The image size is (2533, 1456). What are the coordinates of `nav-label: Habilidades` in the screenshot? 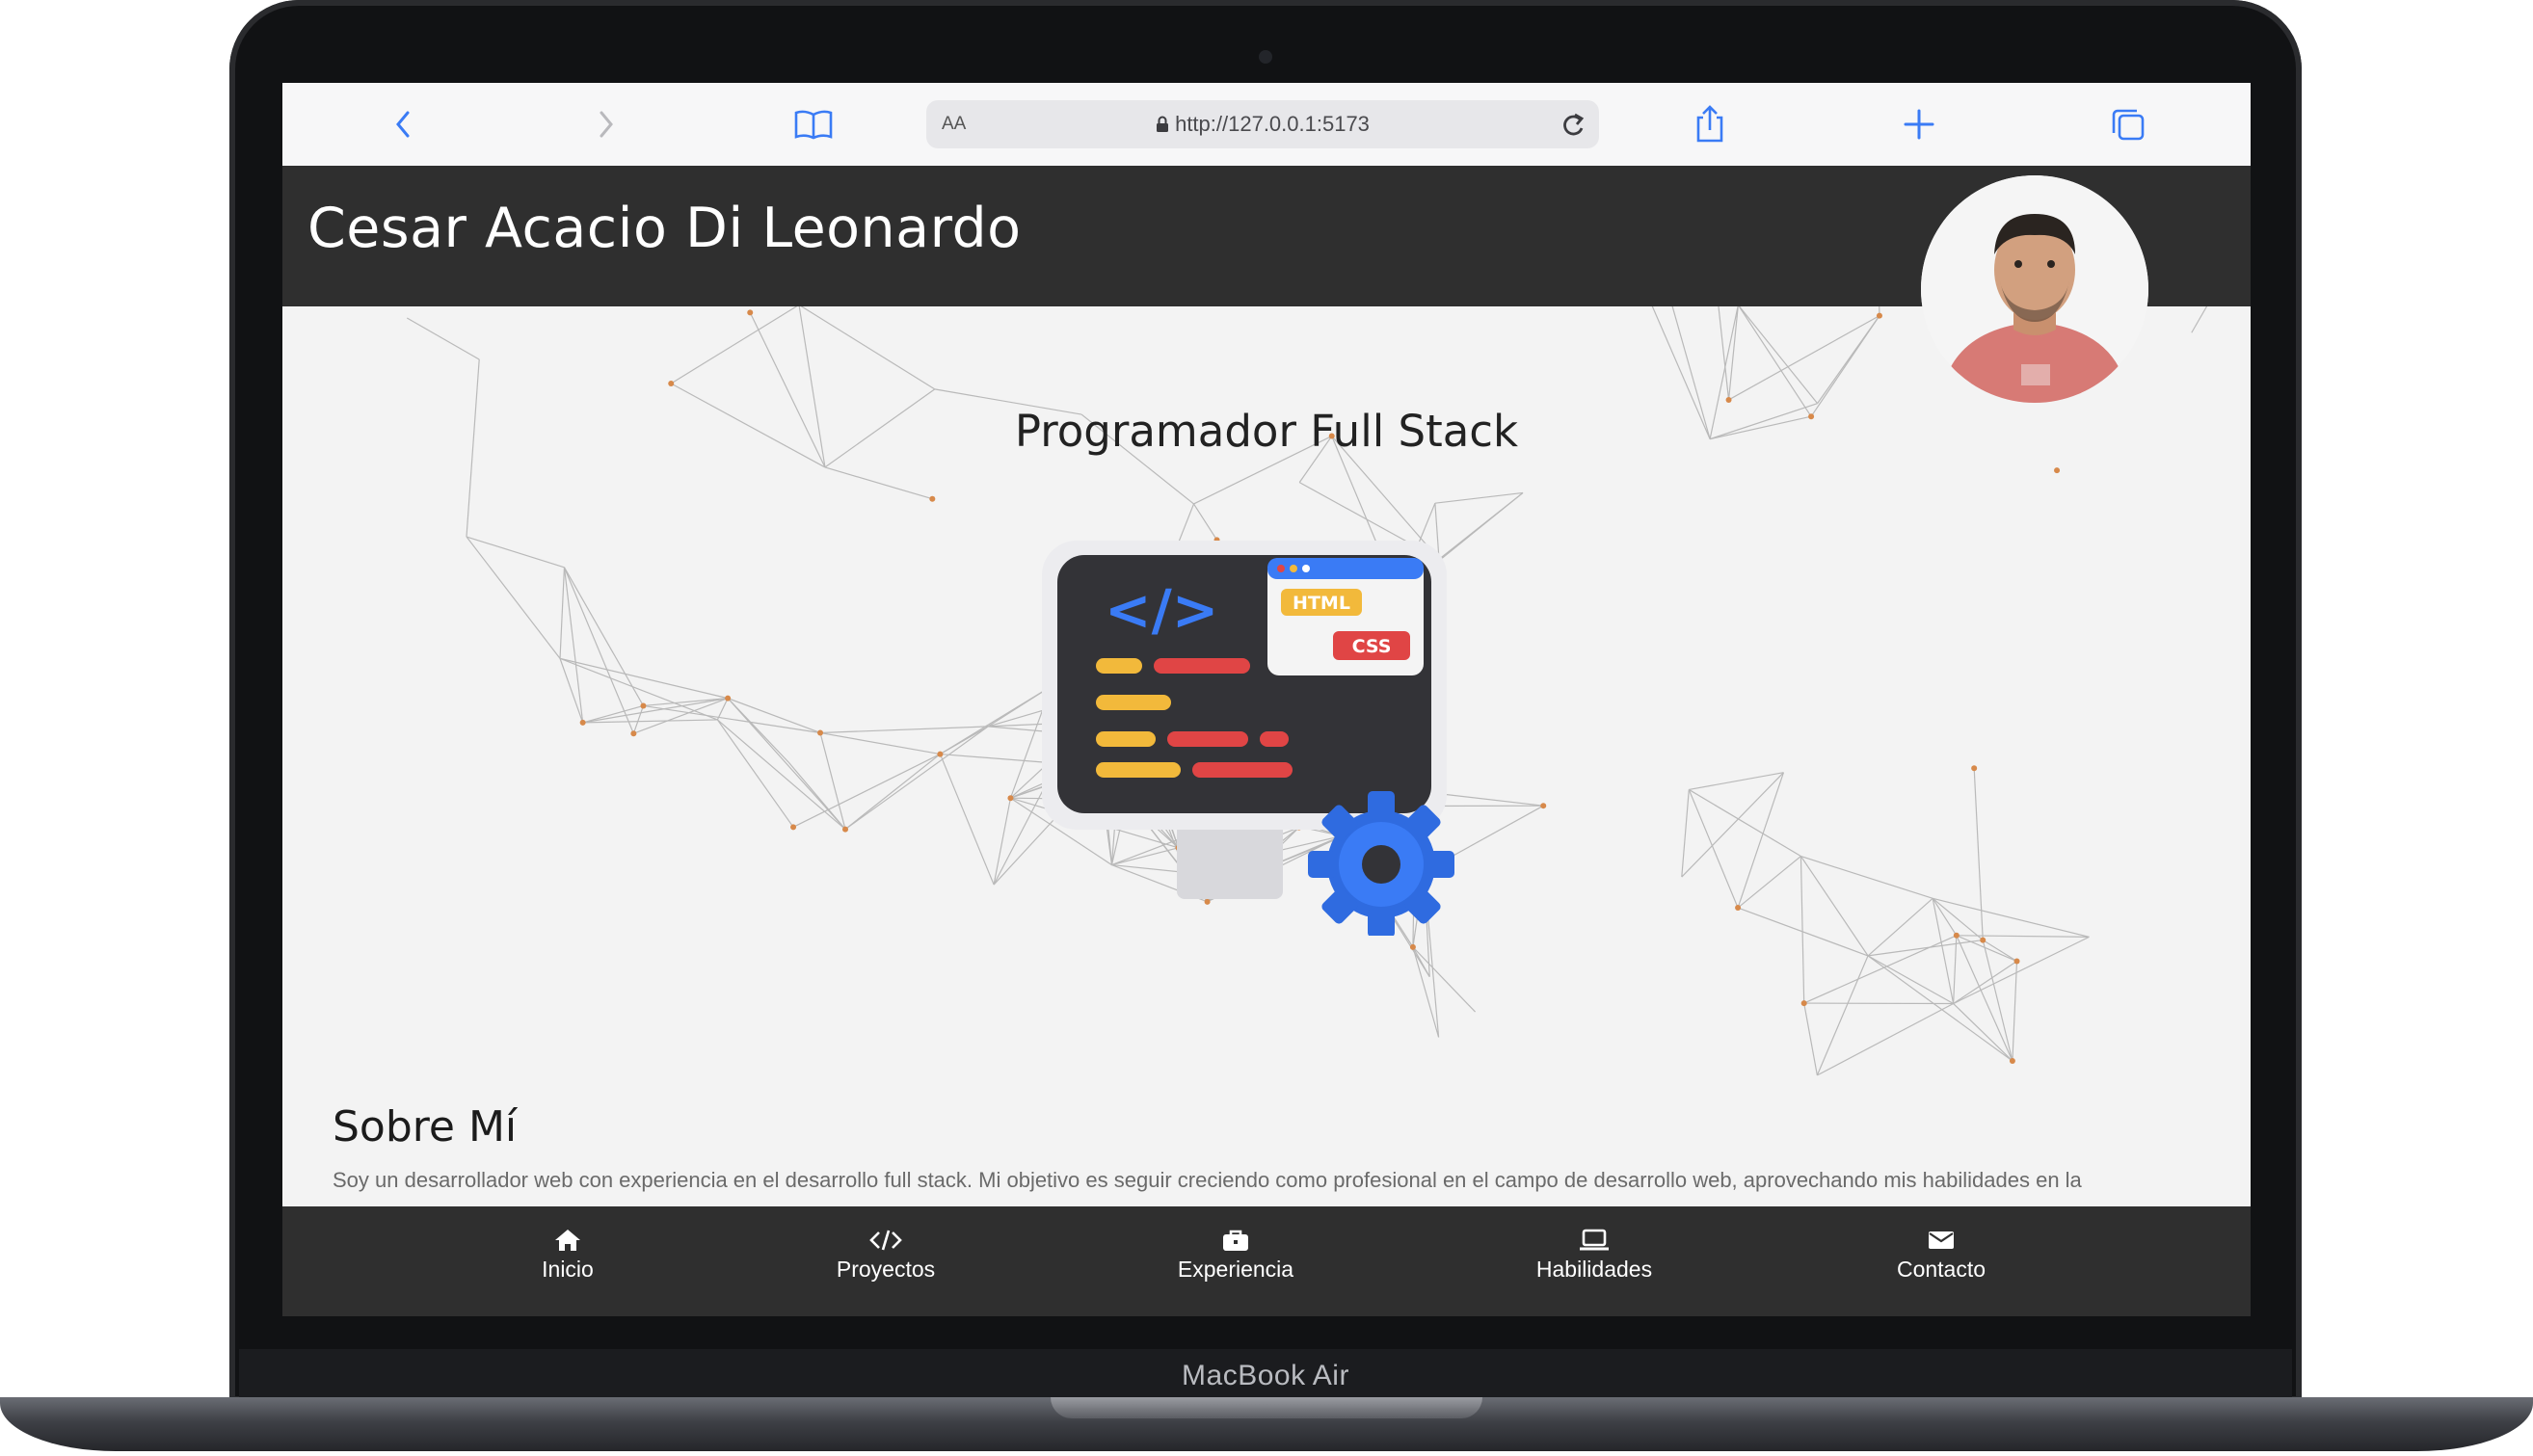 It's located at (1594, 1270).